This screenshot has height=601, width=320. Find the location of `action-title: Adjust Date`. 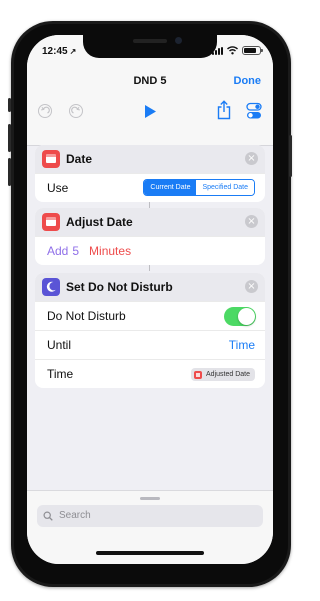

action-title: Adjust Date is located at coordinates (99, 222).